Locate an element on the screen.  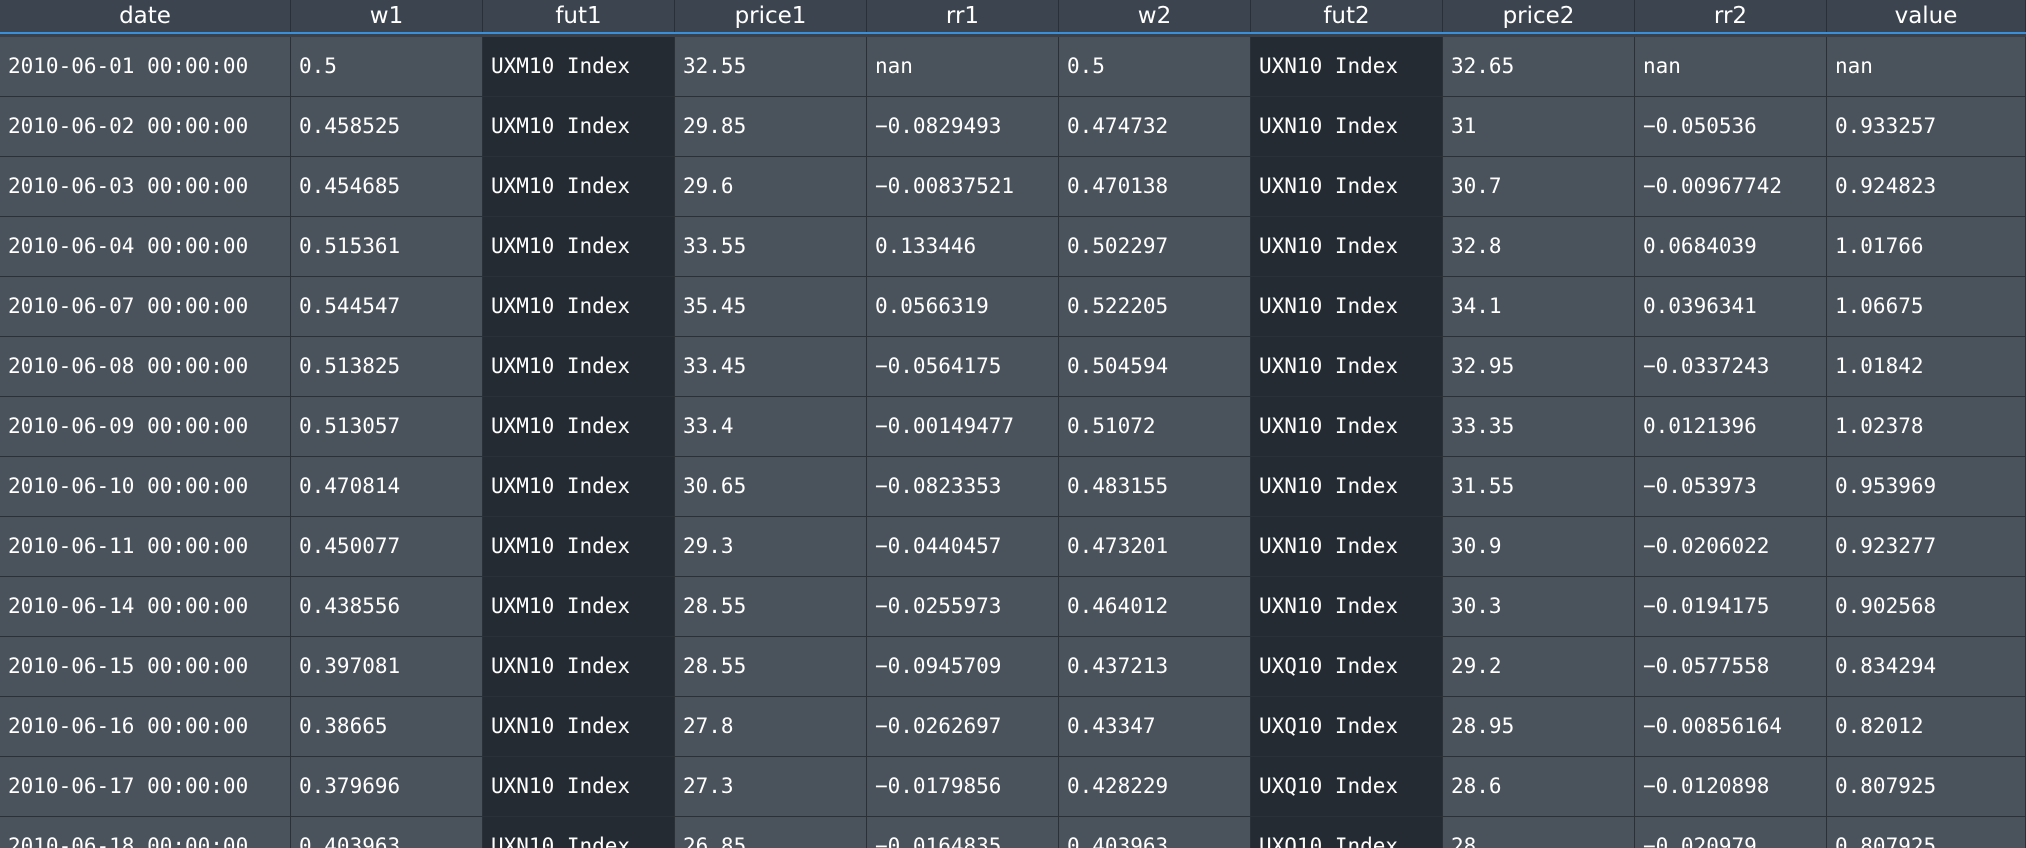
cell-date: 2010-06-02 00:00:00 is located at coordinates (145, 127).